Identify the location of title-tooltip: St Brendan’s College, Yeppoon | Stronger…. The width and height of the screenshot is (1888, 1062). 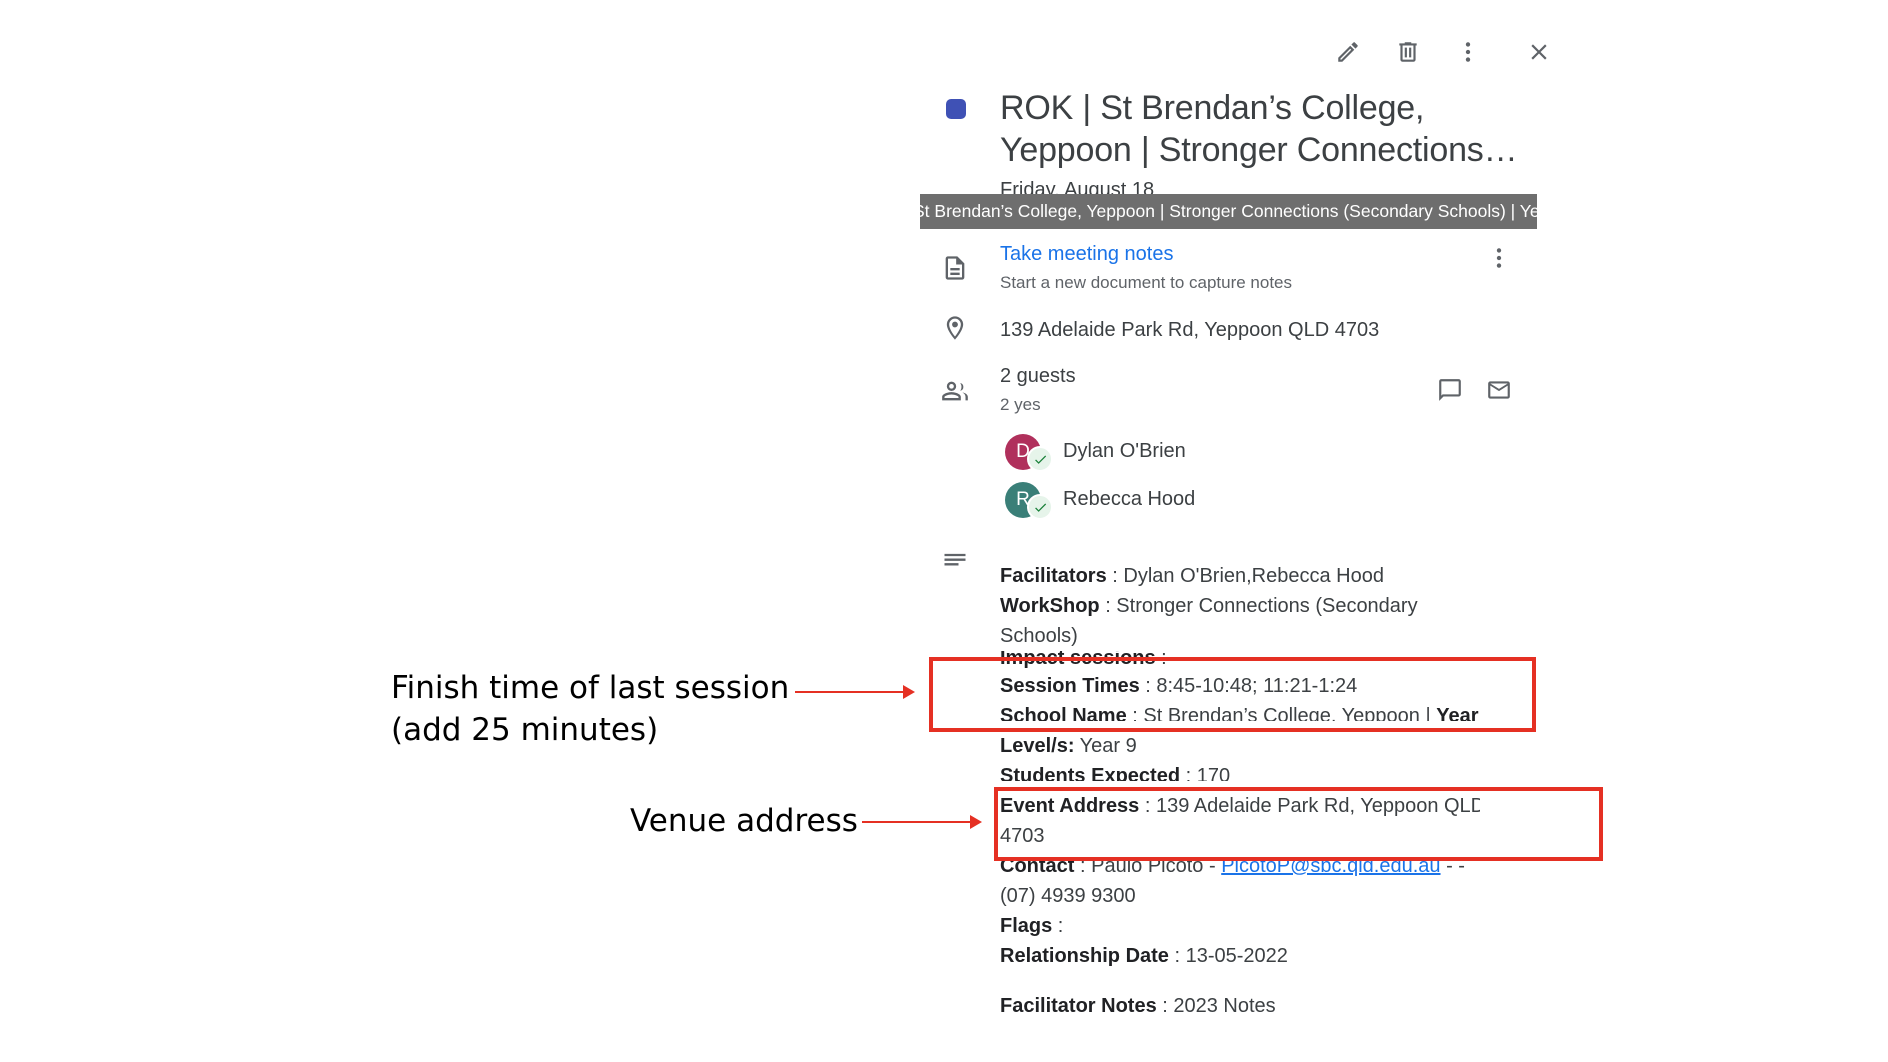
(1228, 211).